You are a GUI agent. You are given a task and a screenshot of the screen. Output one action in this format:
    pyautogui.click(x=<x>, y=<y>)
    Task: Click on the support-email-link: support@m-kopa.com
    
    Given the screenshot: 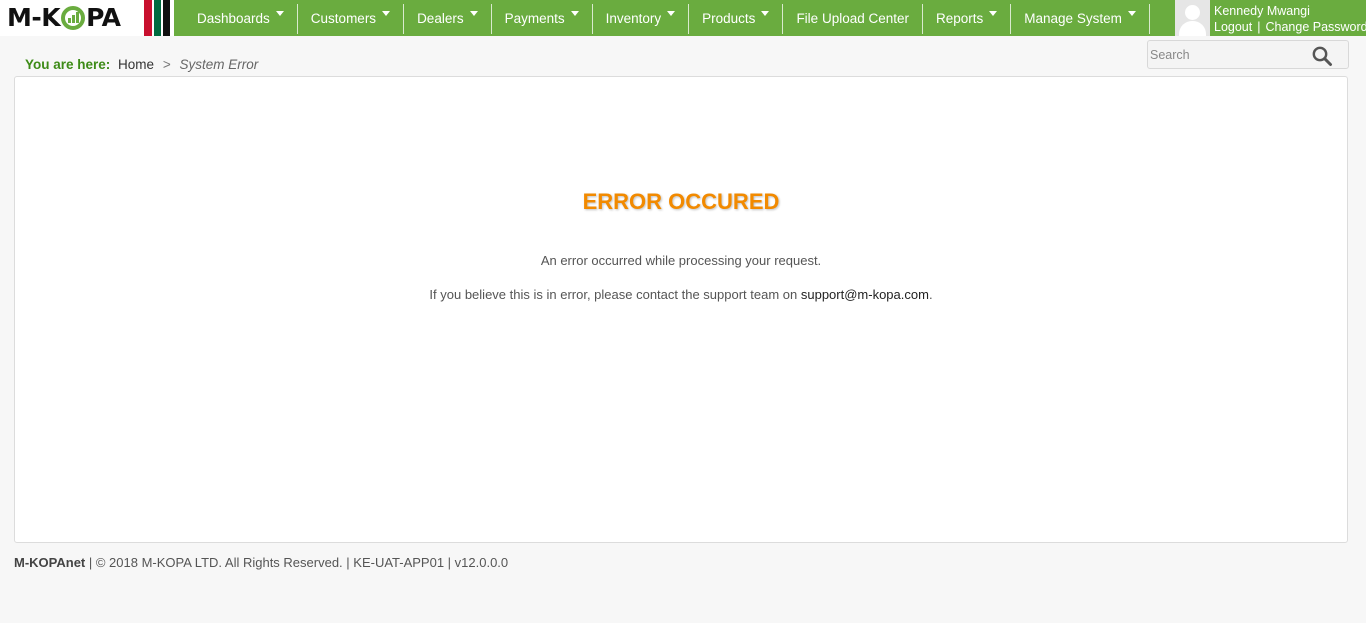 What is the action you would take?
    pyautogui.click(x=865, y=294)
    